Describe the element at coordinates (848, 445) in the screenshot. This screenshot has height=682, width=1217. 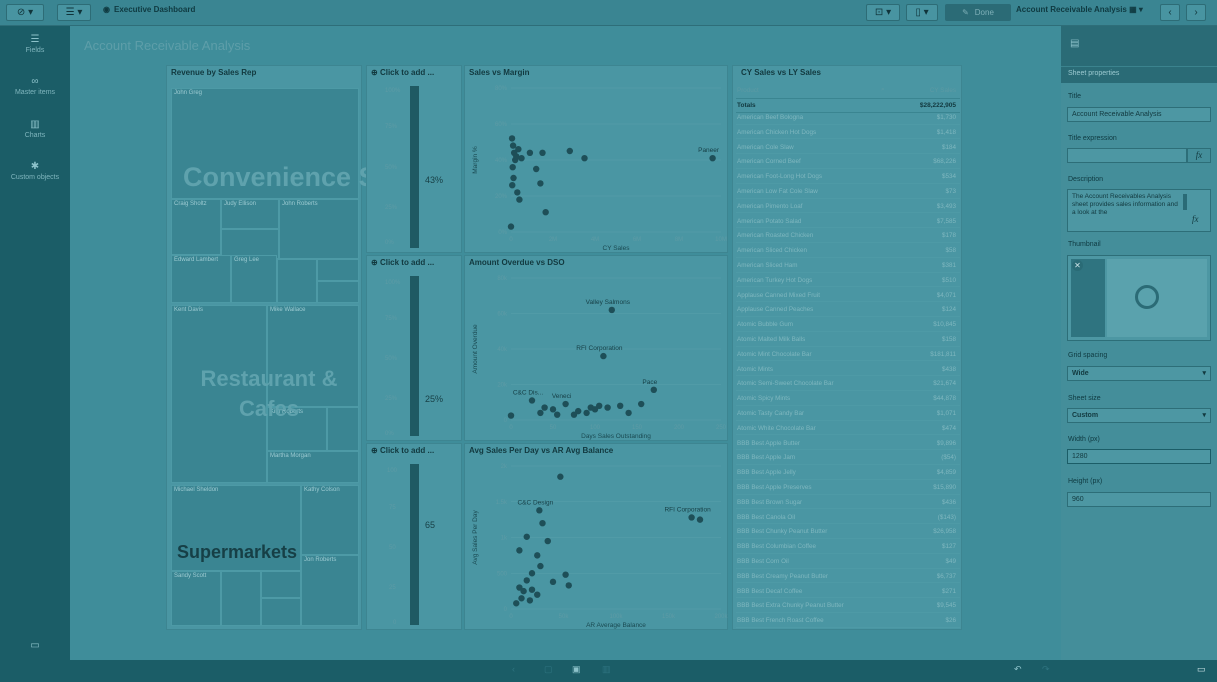
I see `table-row: BBB Best Apple Butter $9,896` at that location.